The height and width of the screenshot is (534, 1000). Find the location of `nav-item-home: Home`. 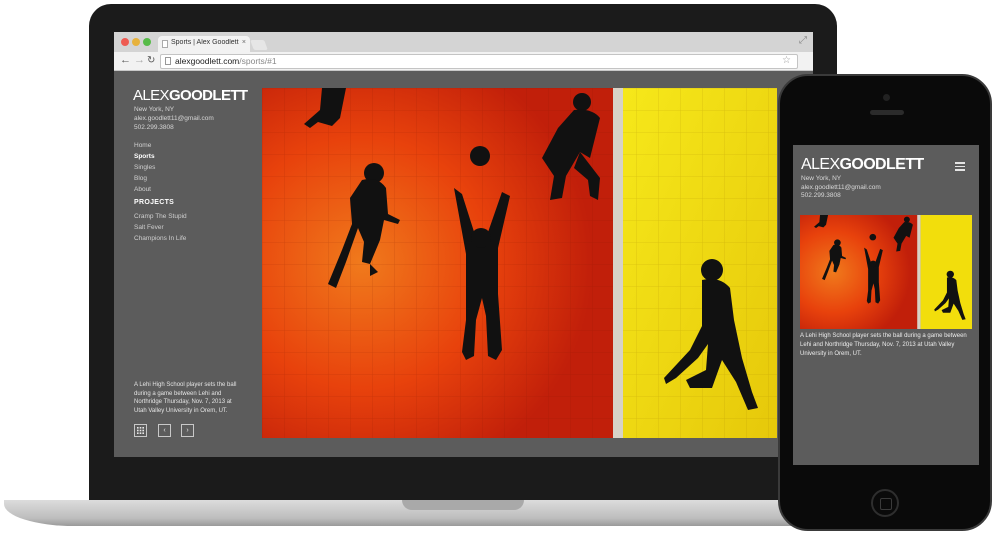

nav-item-home: Home is located at coordinates (144, 145).